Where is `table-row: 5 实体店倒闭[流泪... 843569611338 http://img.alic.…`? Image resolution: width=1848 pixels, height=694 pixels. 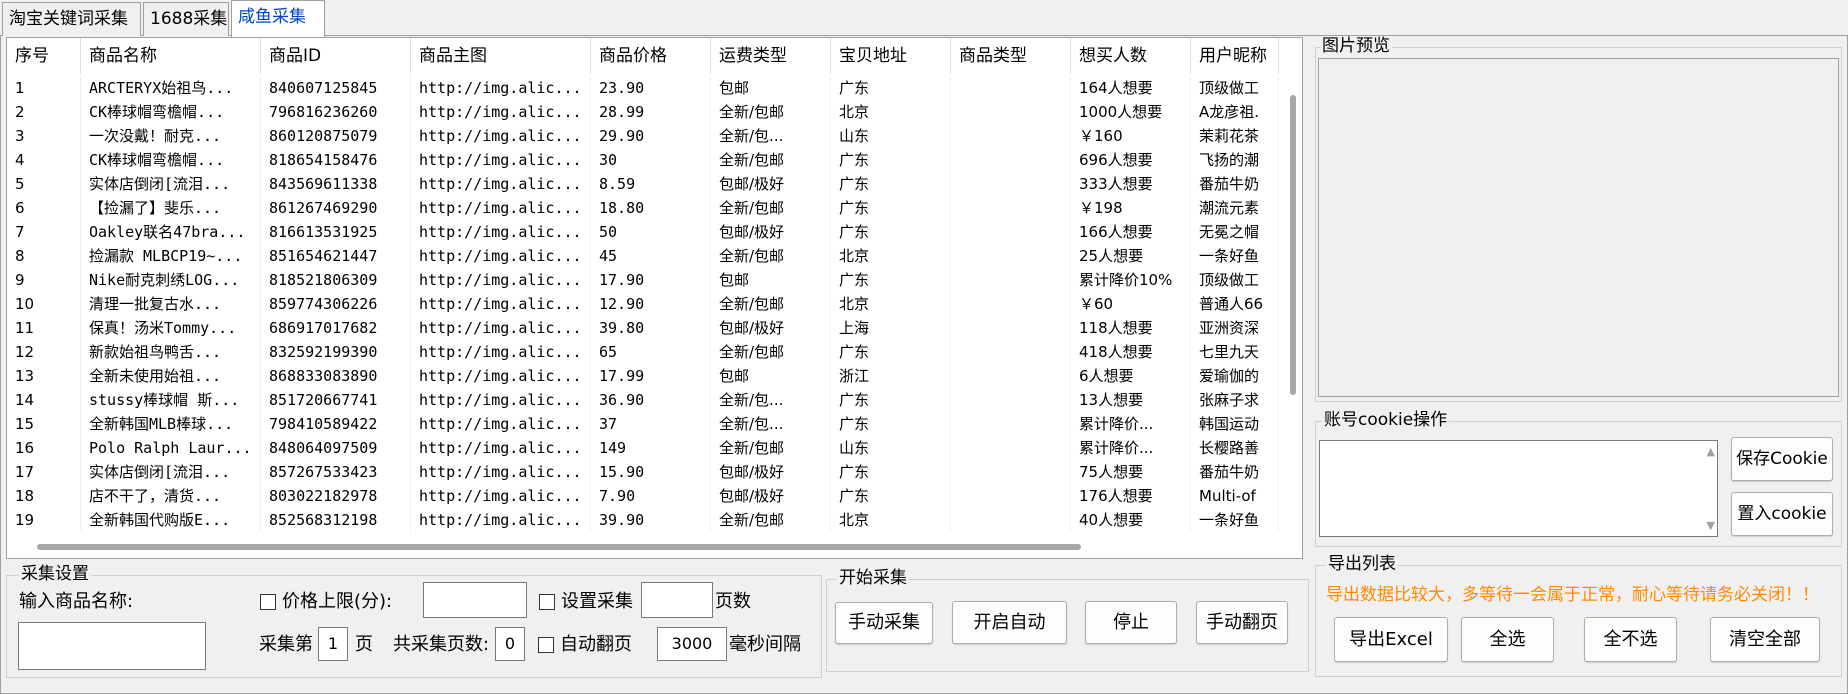
table-row: 5 实体店倒闭[流泪... 843569611338 http://img.alic.… is located at coordinates (643, 184).